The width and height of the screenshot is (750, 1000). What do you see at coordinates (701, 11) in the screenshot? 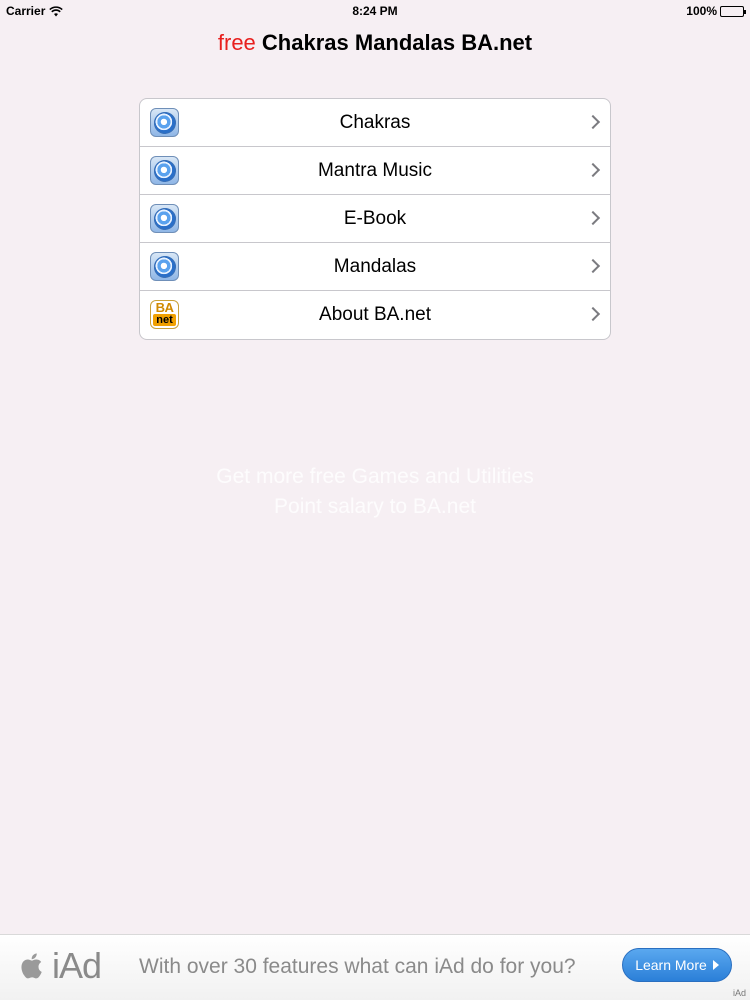
I see `battery-percent: 100%` at bounding box center [701, 11].